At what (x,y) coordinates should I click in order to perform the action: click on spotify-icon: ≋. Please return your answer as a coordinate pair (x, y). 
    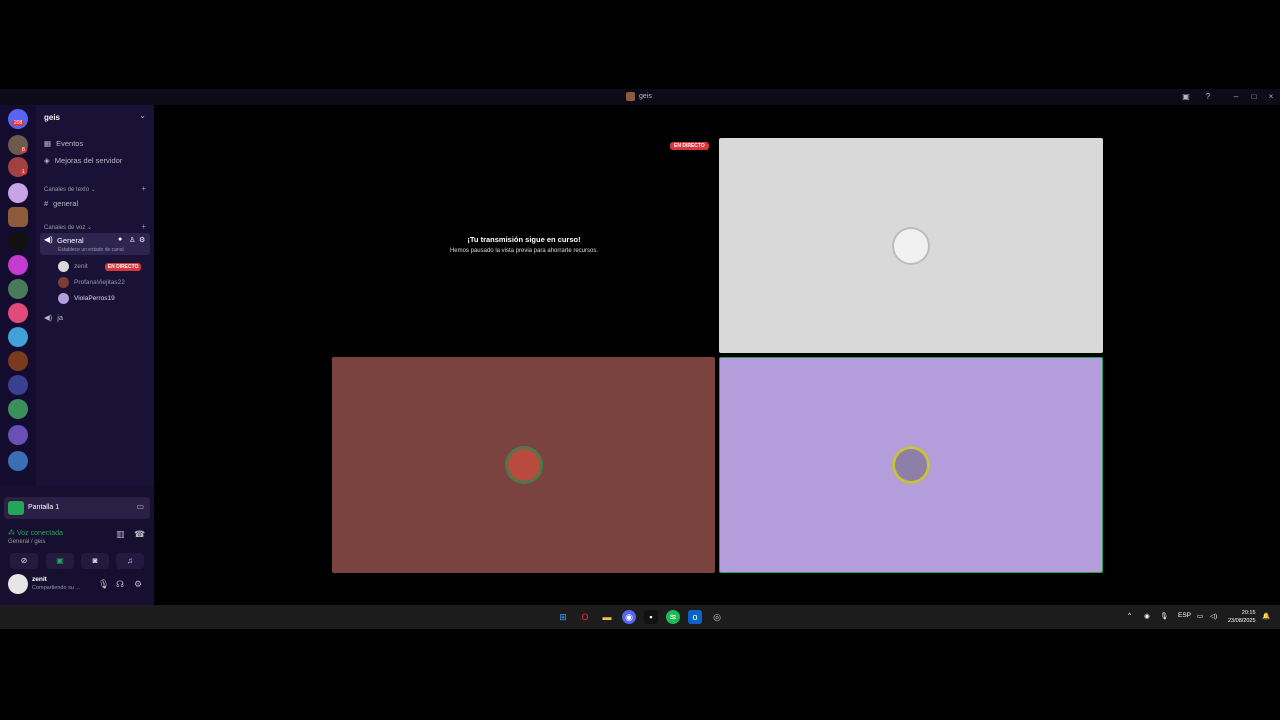
    Looking at the image, I should click on (673, 617).